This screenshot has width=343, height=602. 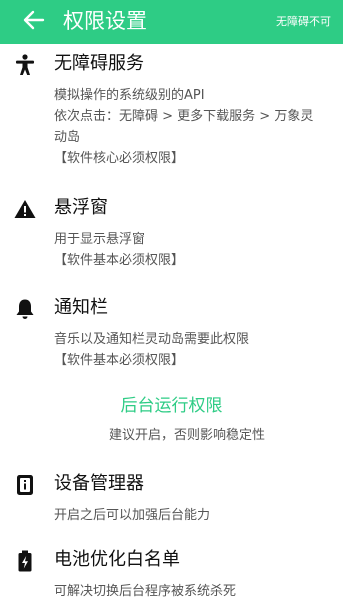 What do you see at coordinates (132, 515) in the screenshot?
I see `permission-description: 开启之后可以加强后台能力` at bounding box center [132, 515].